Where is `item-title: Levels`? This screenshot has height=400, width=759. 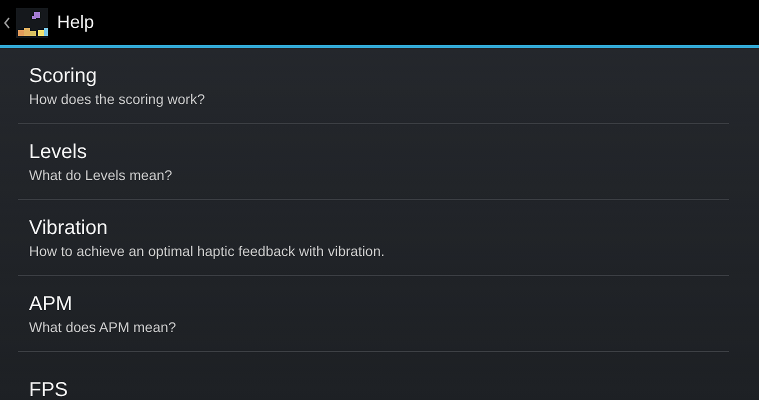 item-title: Levels is located at coordinates (58, 152).